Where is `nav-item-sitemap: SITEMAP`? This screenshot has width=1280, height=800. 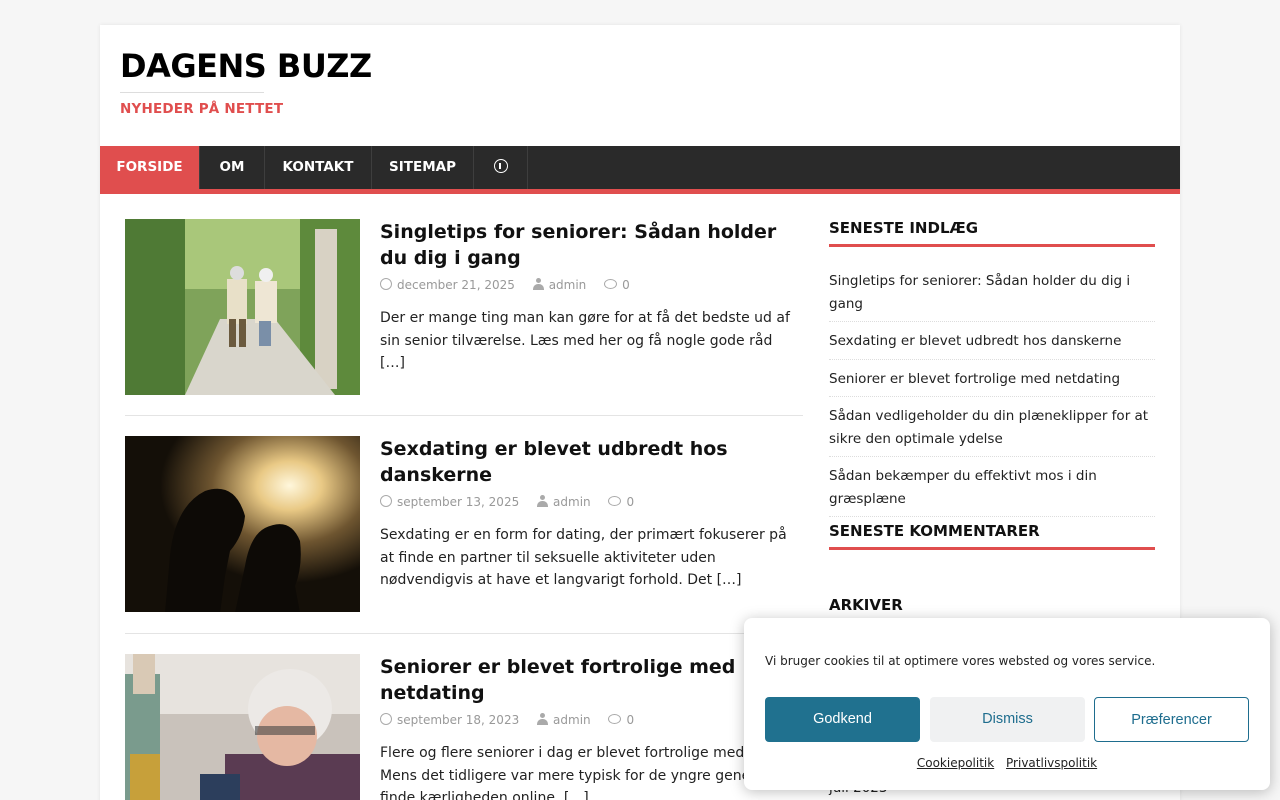
nav-item-sitemap: SITEMAP is located at coordinates (423, 167).